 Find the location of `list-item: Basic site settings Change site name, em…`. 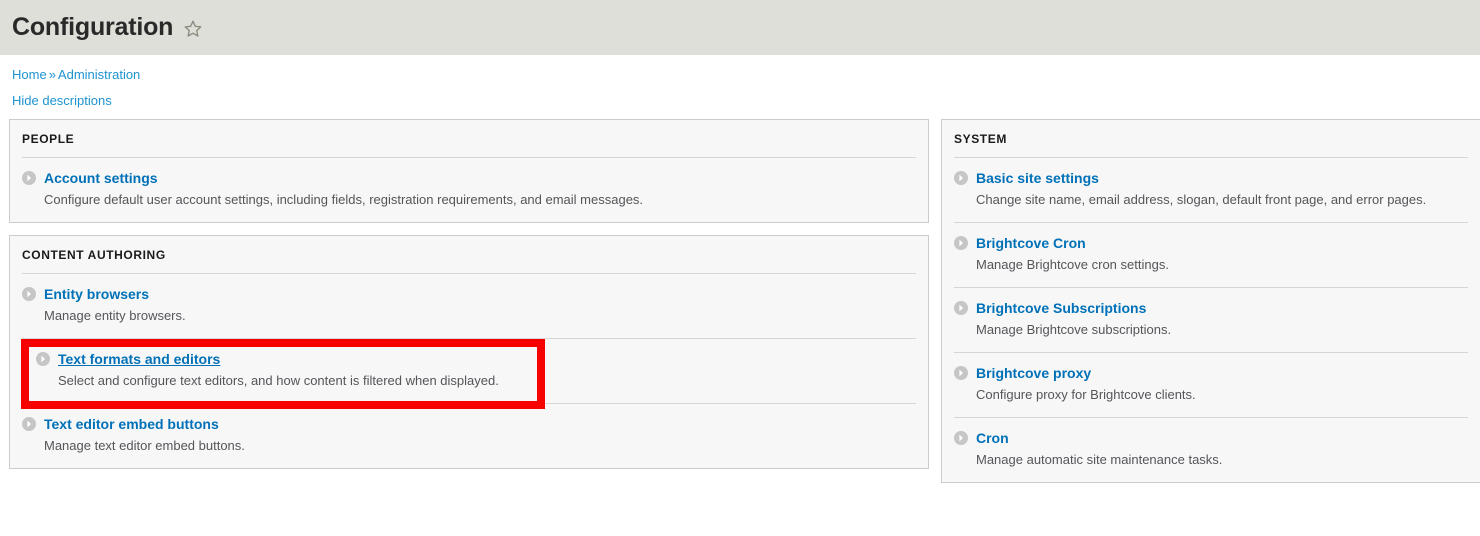

list-item: Basic site settings Change site name, em… is located at coordinates (1211, 189).